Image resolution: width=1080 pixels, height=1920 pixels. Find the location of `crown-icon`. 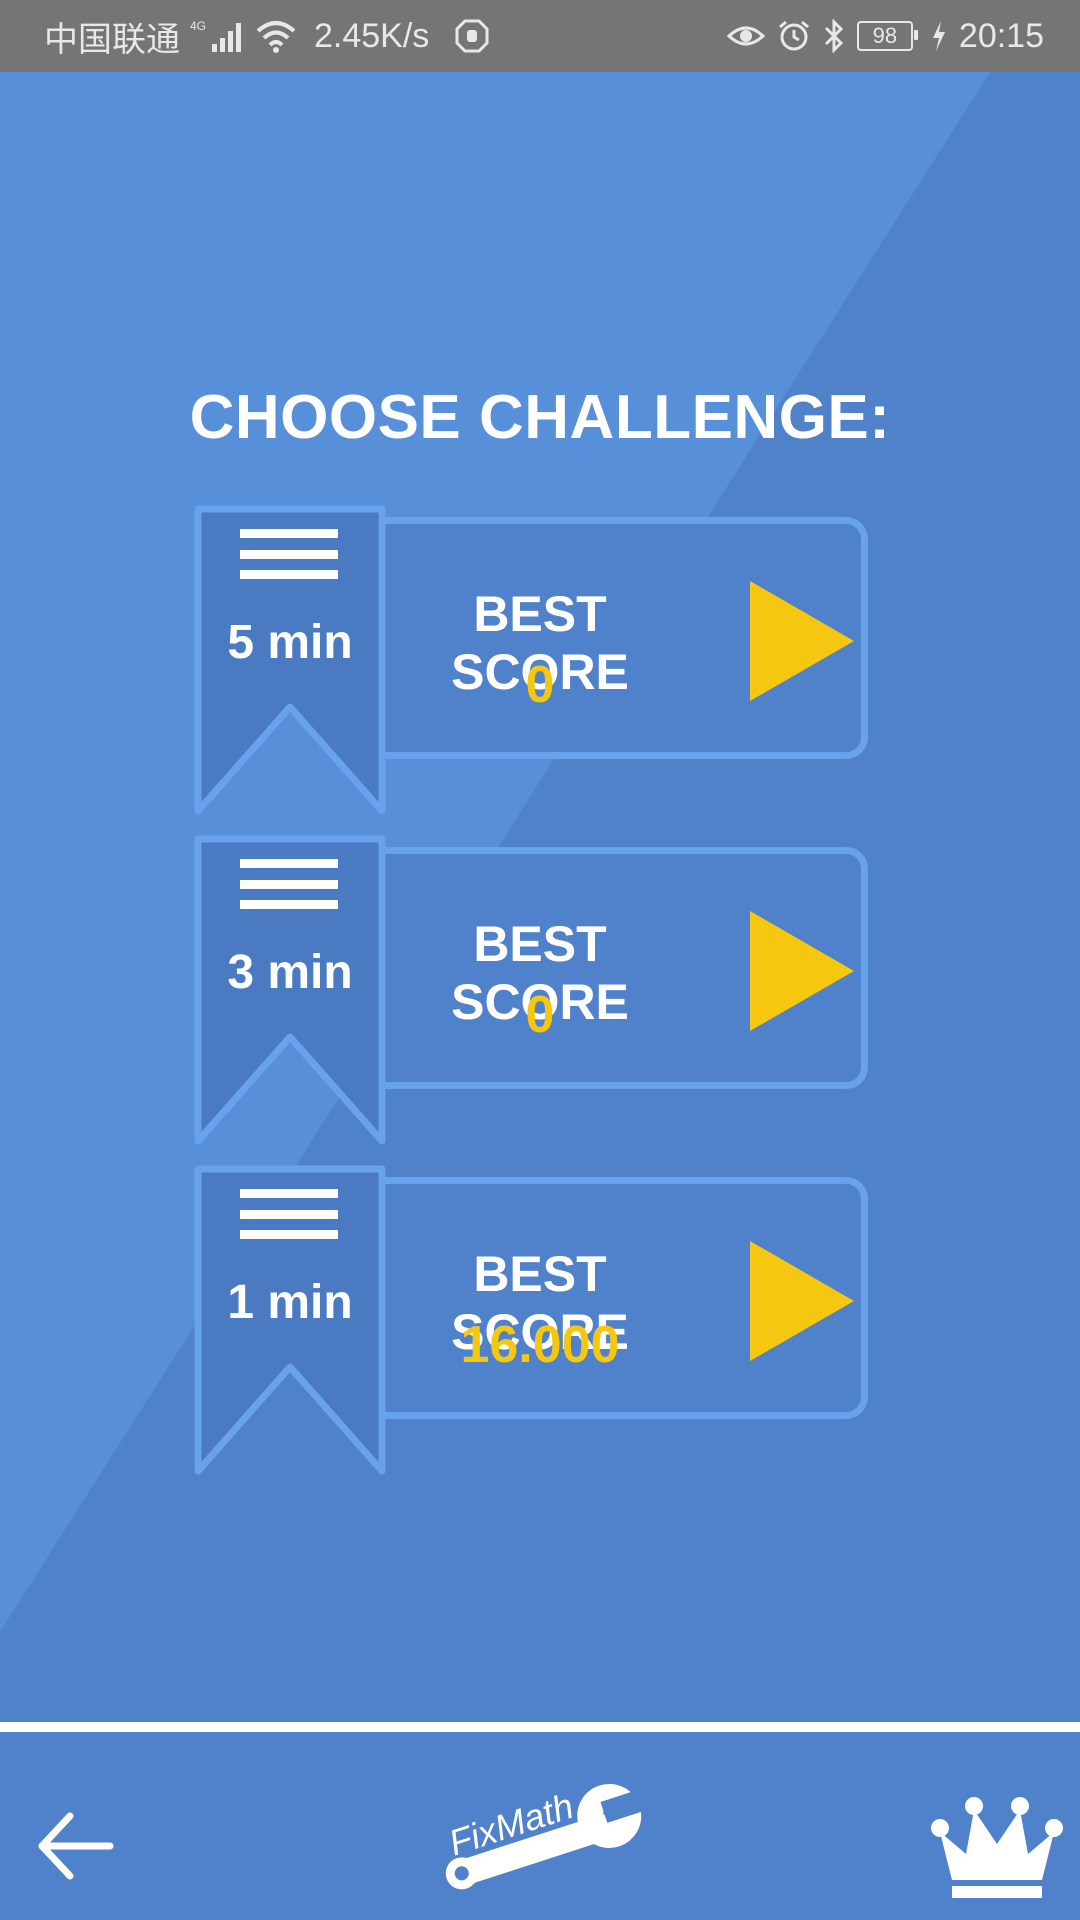

crown-icon is located at coordinates (997, 1847).